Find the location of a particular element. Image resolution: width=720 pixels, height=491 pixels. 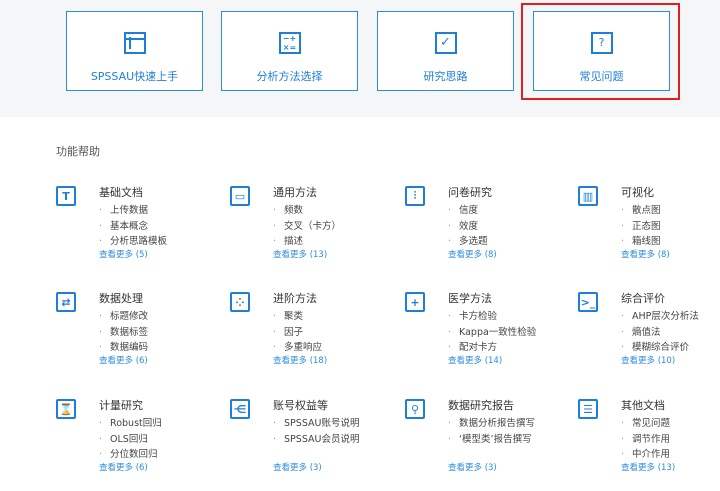

category-link: 常见问题 is located at coordinates (645, 424).